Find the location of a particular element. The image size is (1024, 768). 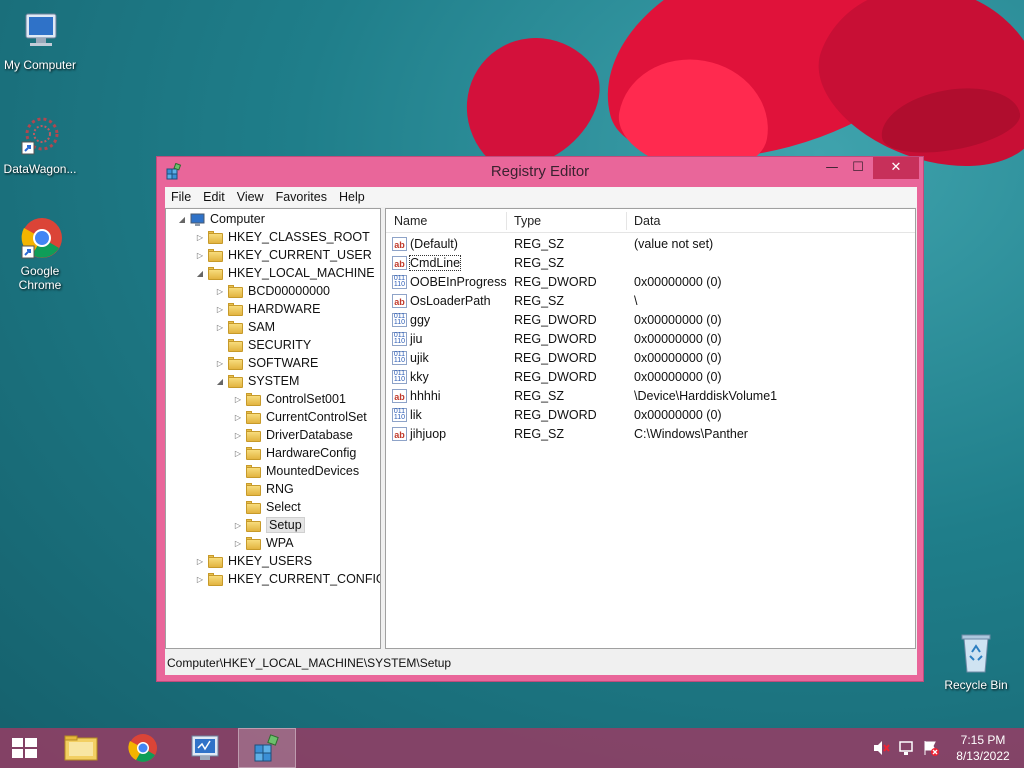

tree-node-hkey-local-machine: ◢ HKEY_LOCAL_MACHINE is located at coordinates (284, 273).